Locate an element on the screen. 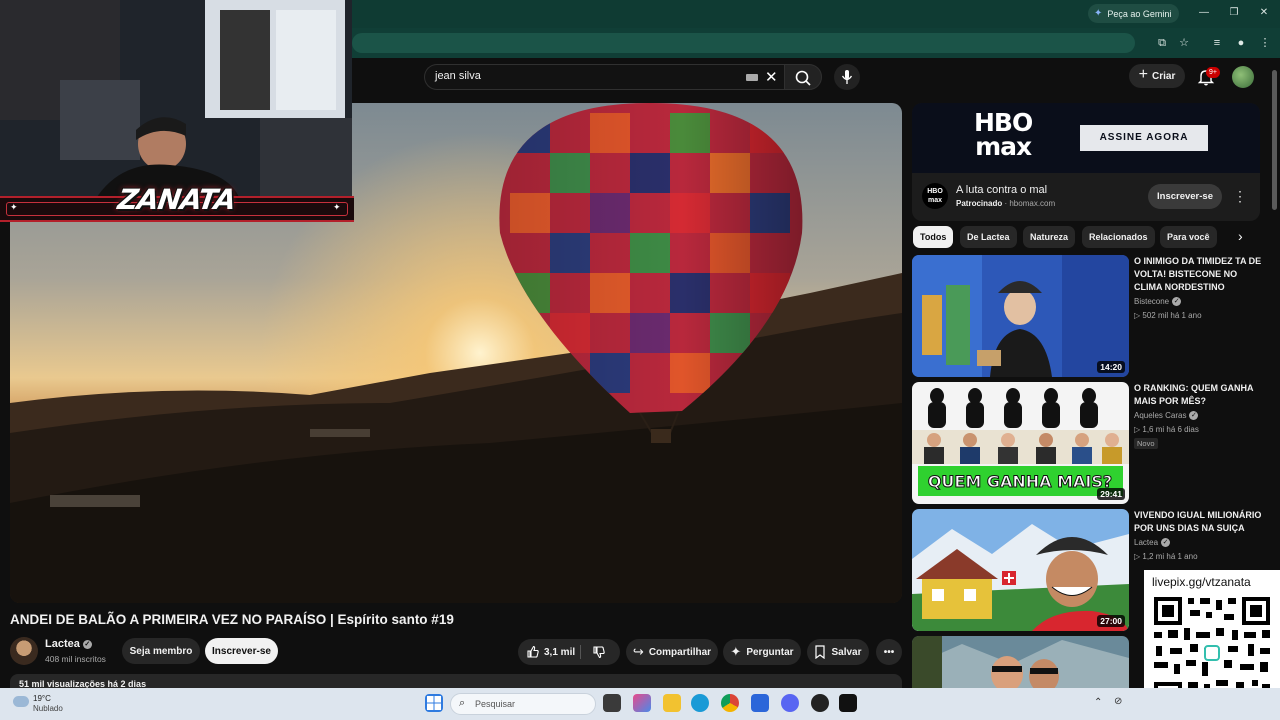 This screenshot has height=720, width=1280. like-button: 3,1 mil is located at coordinates (550, 652).